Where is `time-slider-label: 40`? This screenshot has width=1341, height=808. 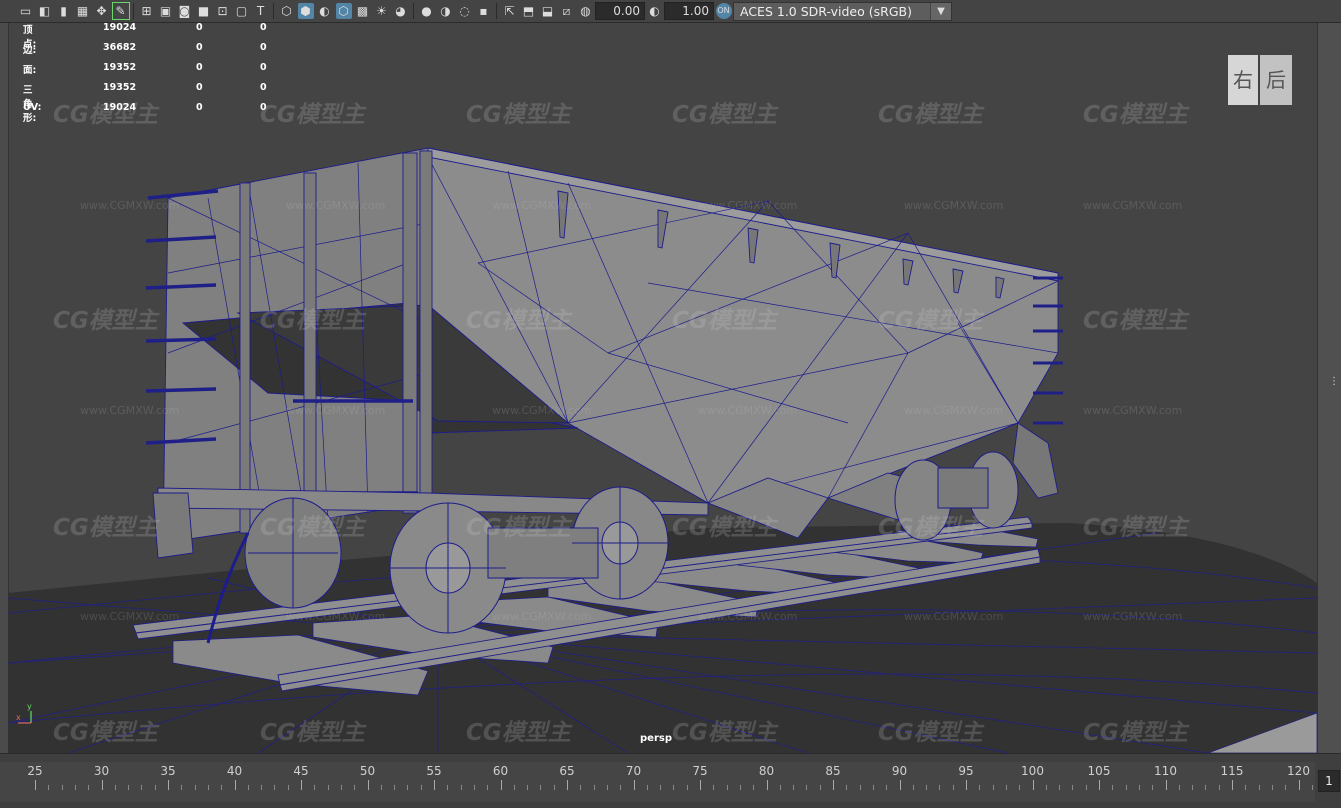 time-slider-label: 40 is located at coordinates (234, 771).